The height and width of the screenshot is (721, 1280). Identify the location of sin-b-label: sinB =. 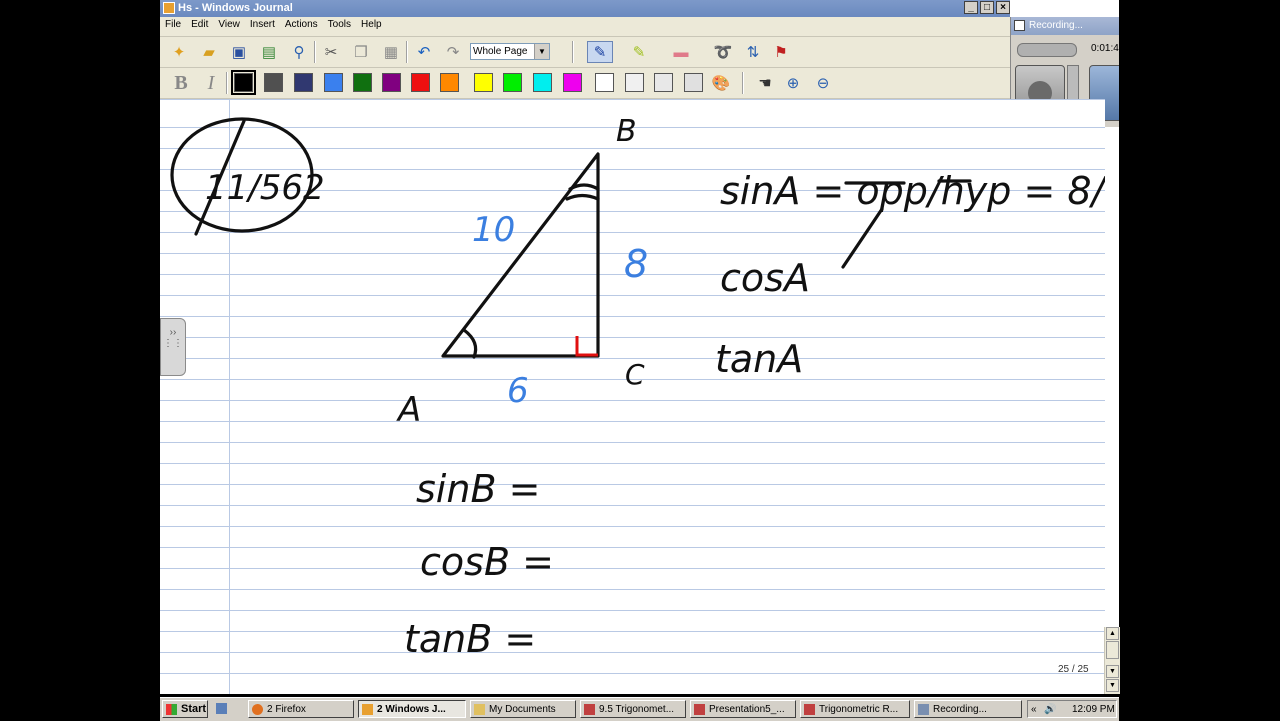
(478, 489).